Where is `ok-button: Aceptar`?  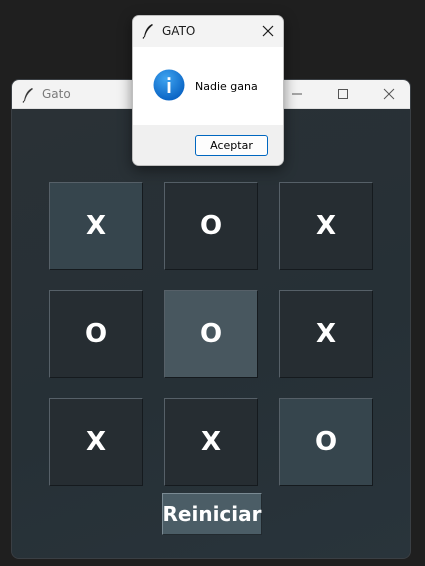 ok-button: Aceptar is located at coordinates (231, 145).